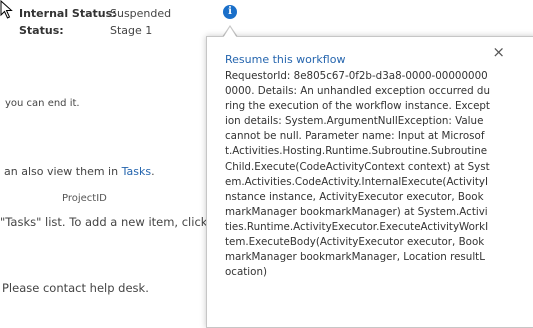 Image resolution: width=533 pixels, height=328 pixels. I want to click on column-header-projectid: ProjectID, so click(84, 198).